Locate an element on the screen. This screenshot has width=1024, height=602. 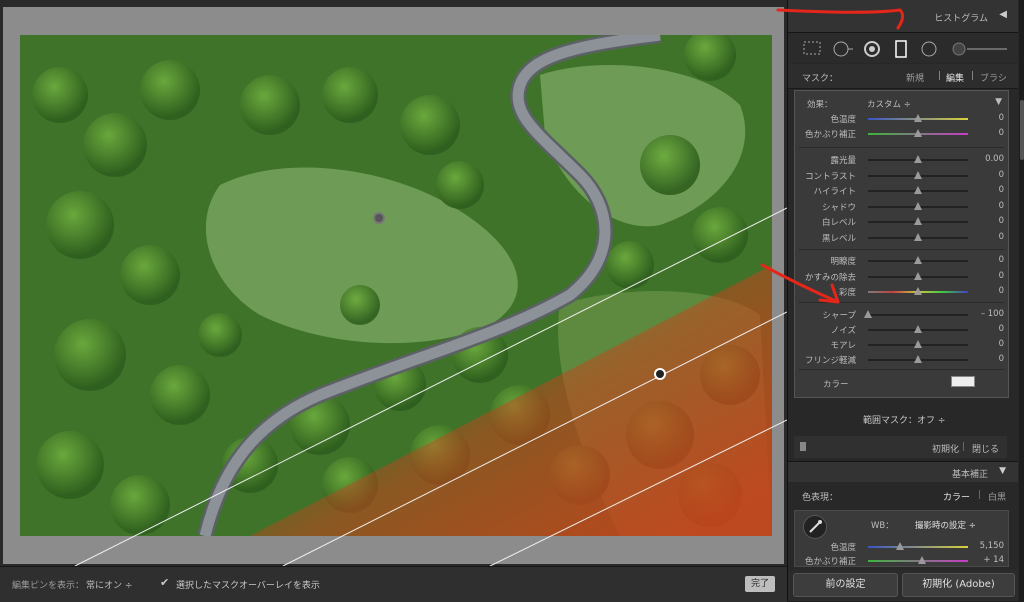
panel-scrollbar is located at coordinates (1021, 300).